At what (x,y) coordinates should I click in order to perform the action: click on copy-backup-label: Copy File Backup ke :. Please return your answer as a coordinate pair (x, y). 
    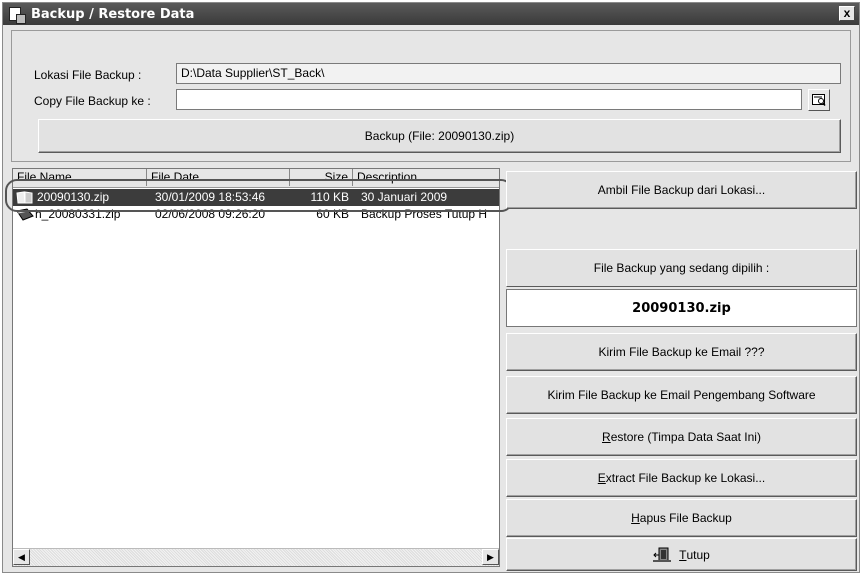
    Looking at the image, I should click on (92, 101).